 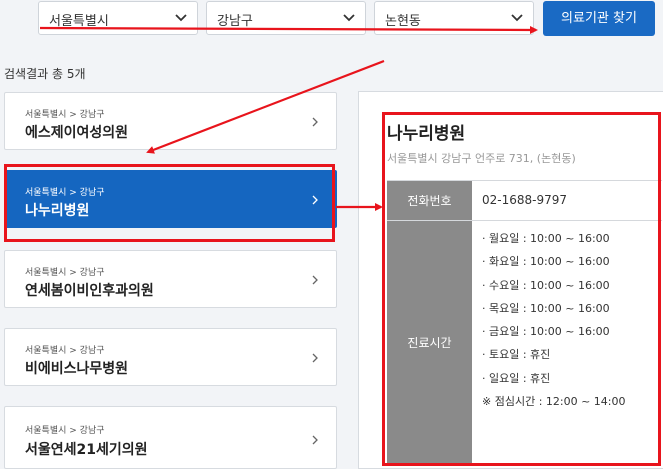 I want to click on hours-item: · 금요일 : 10:00 ~ 16:00, so click(x=546, y=332).